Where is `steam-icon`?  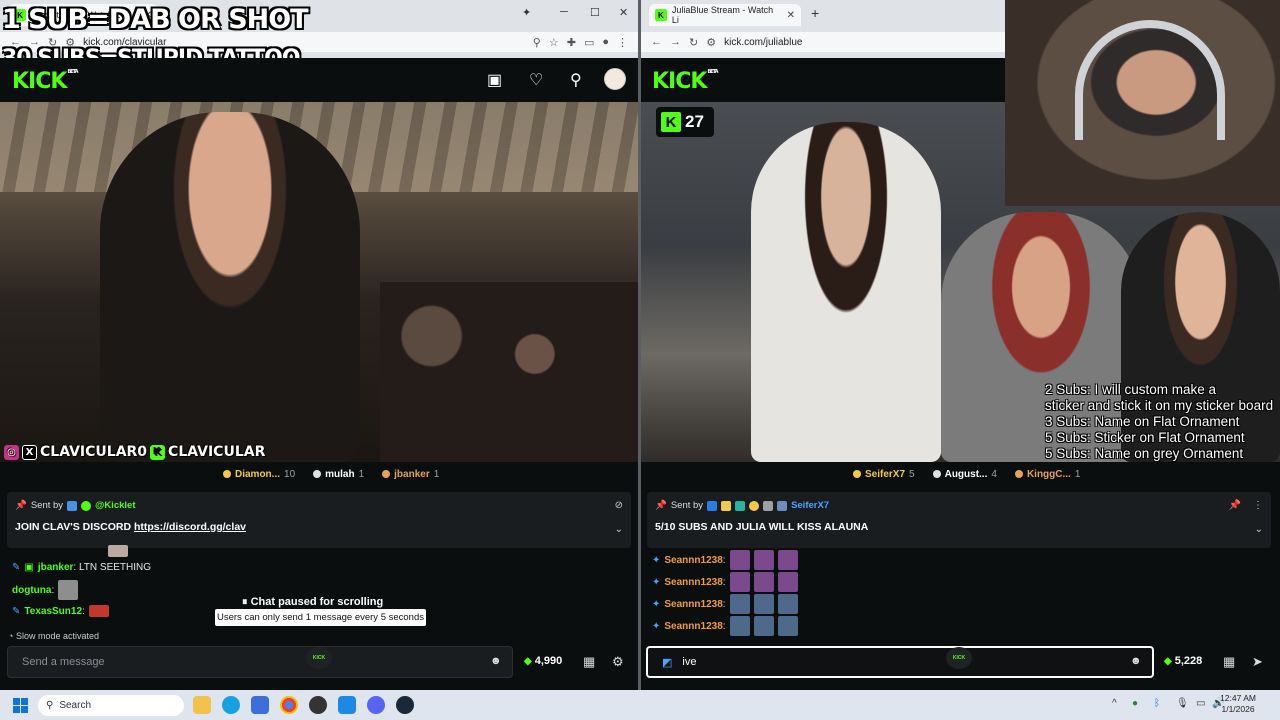 steam-icon is located at coordinates (405, 705).